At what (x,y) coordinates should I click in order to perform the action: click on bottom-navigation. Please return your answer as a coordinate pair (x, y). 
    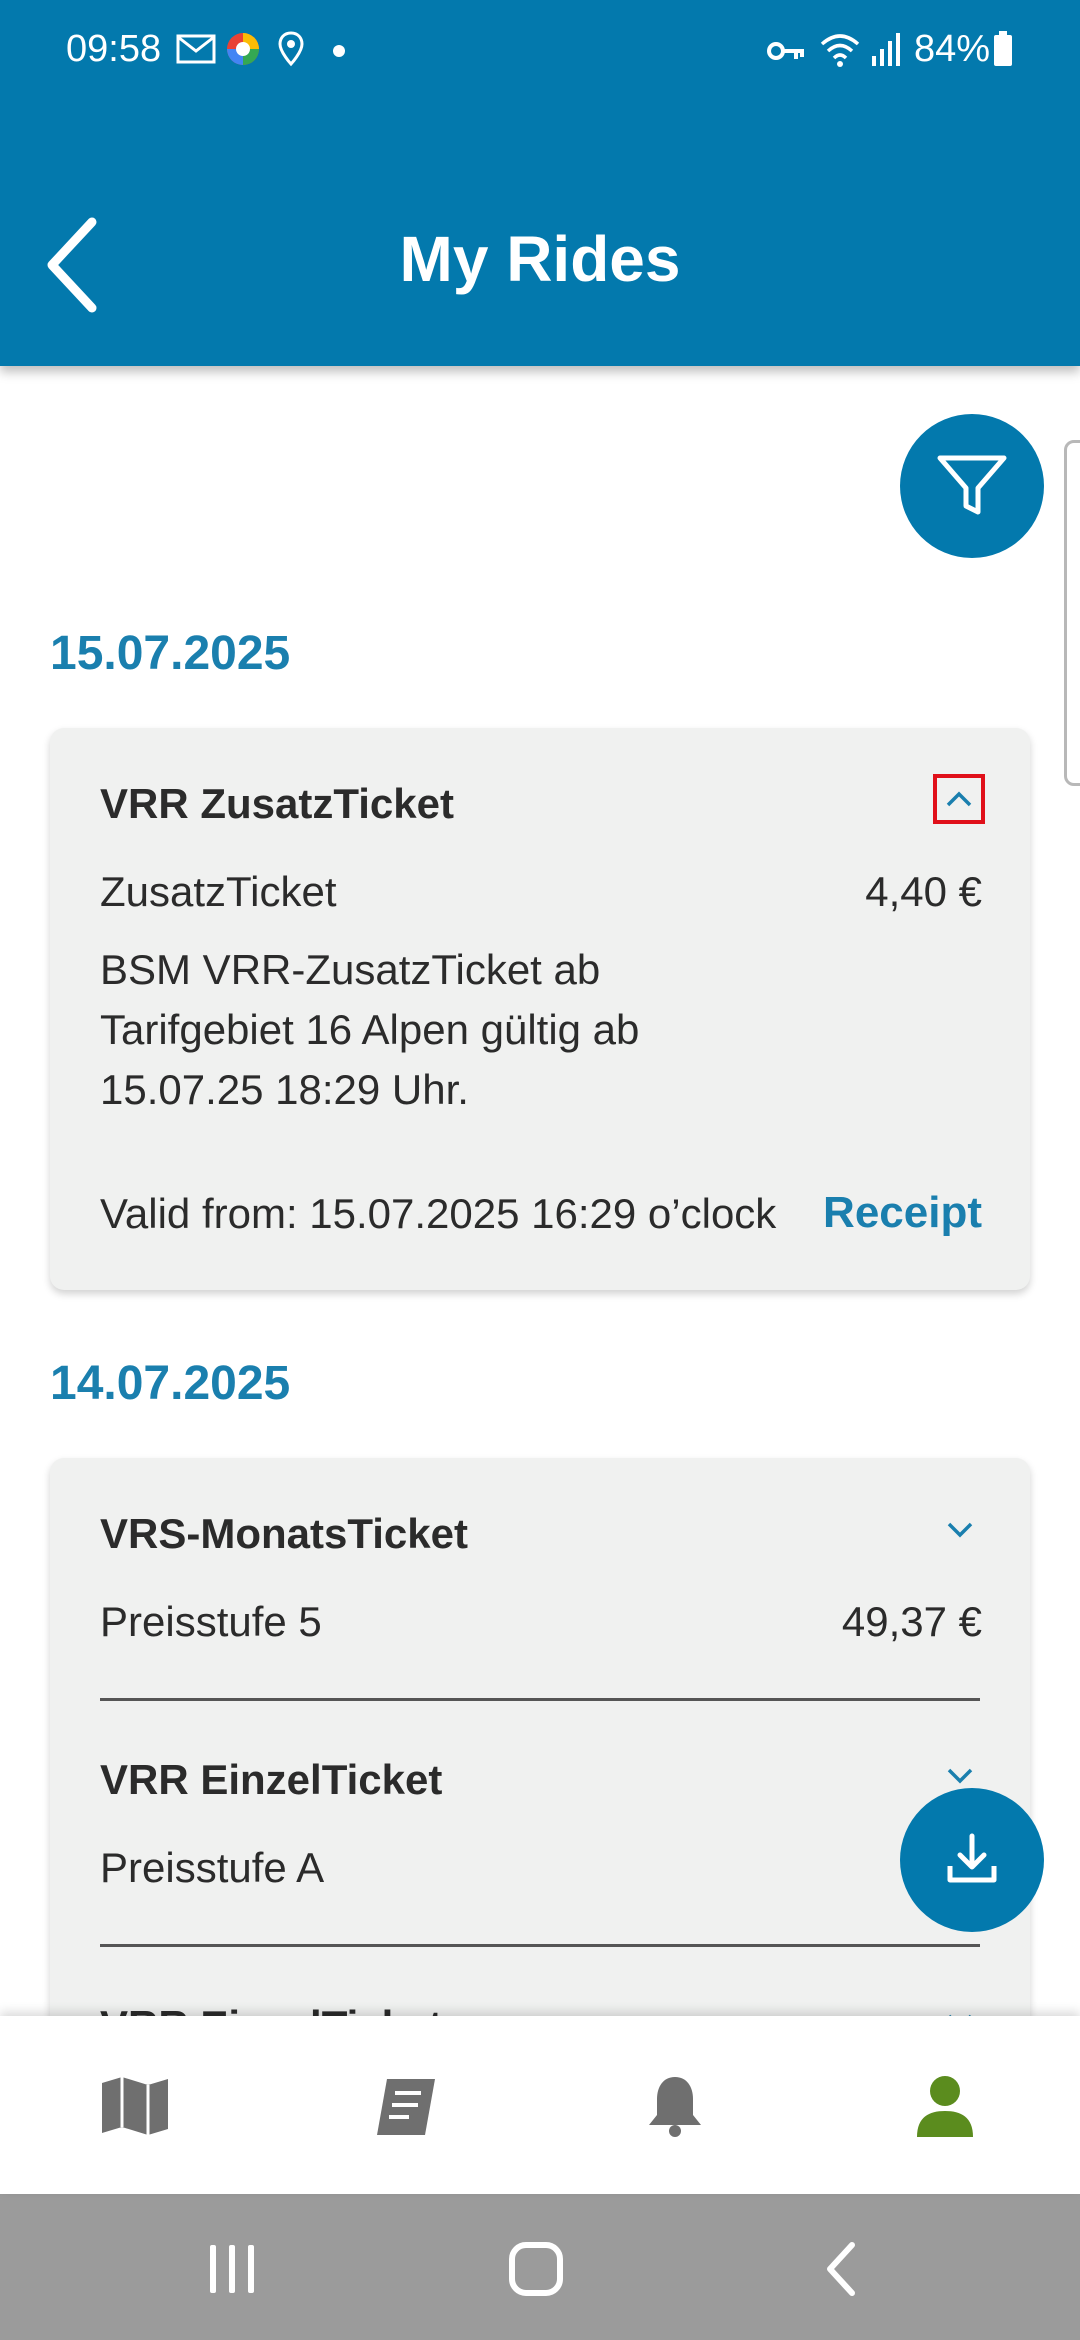
    Looking at the image, I should click on (540, 2105).